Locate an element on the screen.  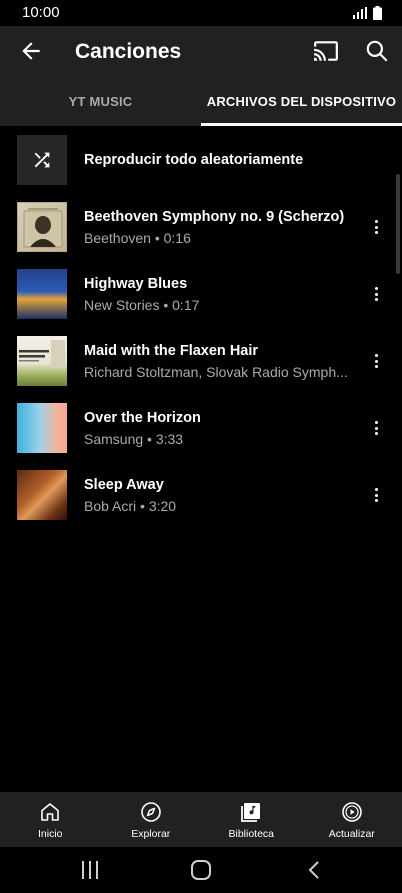
song-subtitle: Bob Acri • 3:20 is located at coordinates (130, 506).